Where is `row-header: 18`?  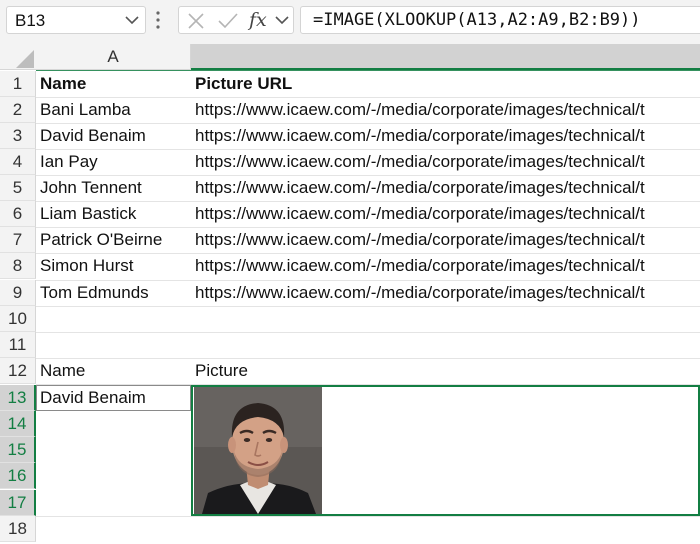
row-header: 18 is located at coordinates (18, 529).